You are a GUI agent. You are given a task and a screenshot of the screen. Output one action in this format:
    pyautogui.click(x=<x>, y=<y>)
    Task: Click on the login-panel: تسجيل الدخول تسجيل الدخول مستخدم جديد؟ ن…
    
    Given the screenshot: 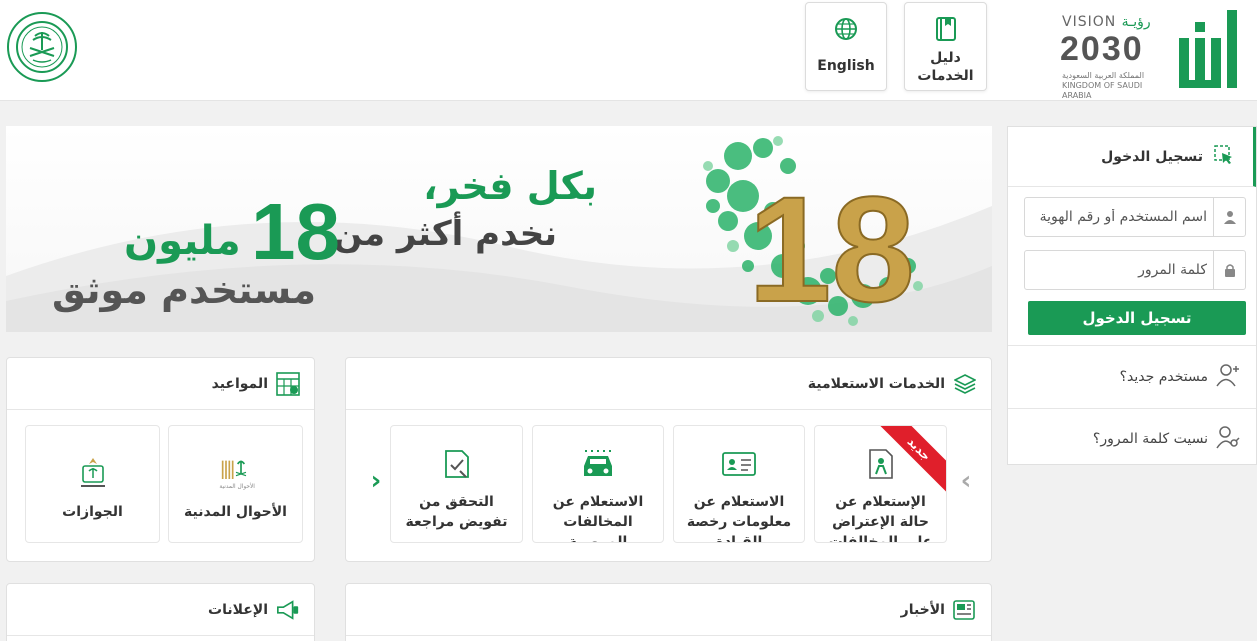 What is the action you would take?
    pyautogui.click(x=1132, y=295)
    